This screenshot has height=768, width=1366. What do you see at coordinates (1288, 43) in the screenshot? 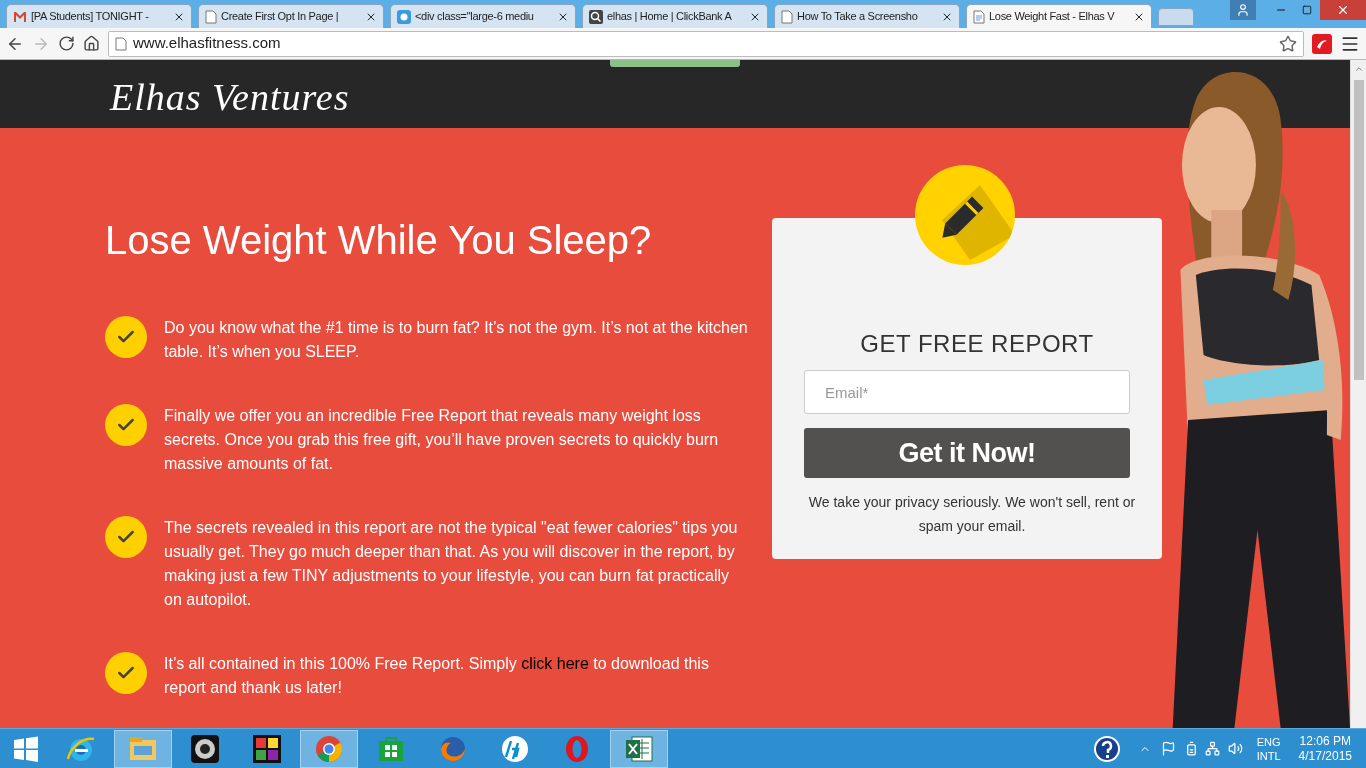
I see `star-icon` at bounding box center [1288, 43].